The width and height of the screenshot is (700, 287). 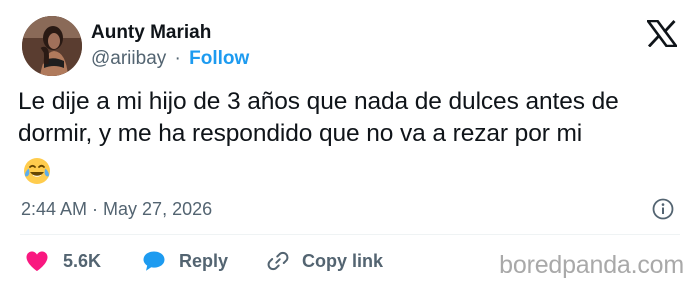 What do you see at coordinates (219, 58) in the screenshot?
I see `follow-button: Follow` at bounding box center [219, 58].